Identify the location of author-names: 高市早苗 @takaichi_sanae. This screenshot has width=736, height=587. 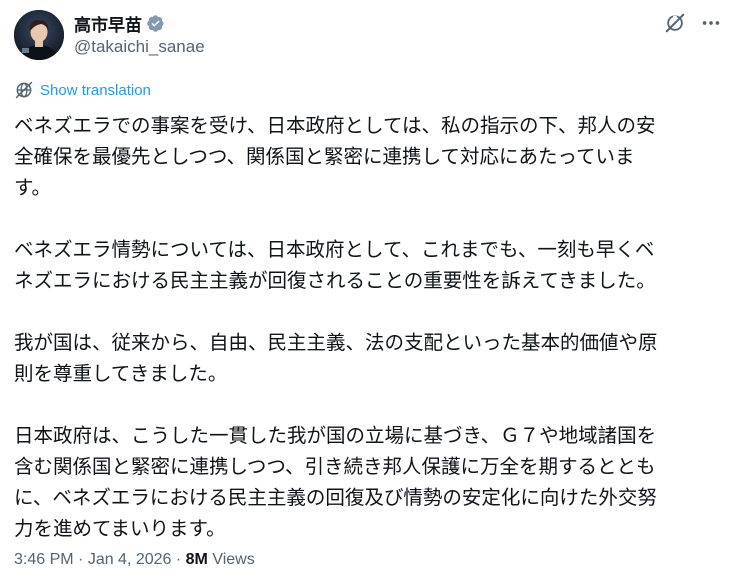
(139, 34).